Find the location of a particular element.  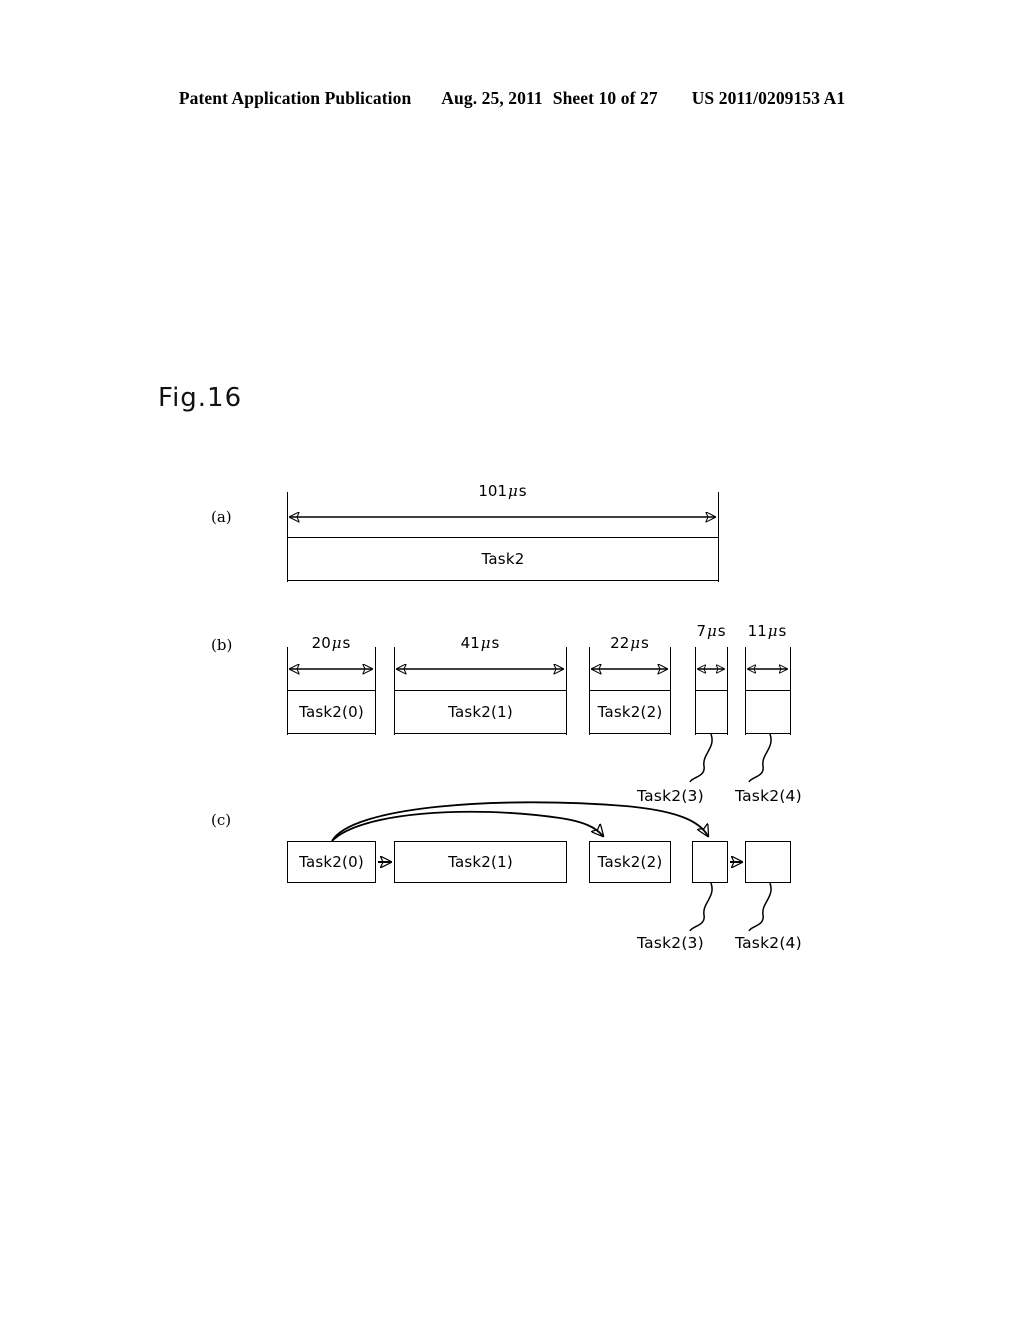

panel-b-block-3-dim-mu: μ is located at coordinates (711, 631).